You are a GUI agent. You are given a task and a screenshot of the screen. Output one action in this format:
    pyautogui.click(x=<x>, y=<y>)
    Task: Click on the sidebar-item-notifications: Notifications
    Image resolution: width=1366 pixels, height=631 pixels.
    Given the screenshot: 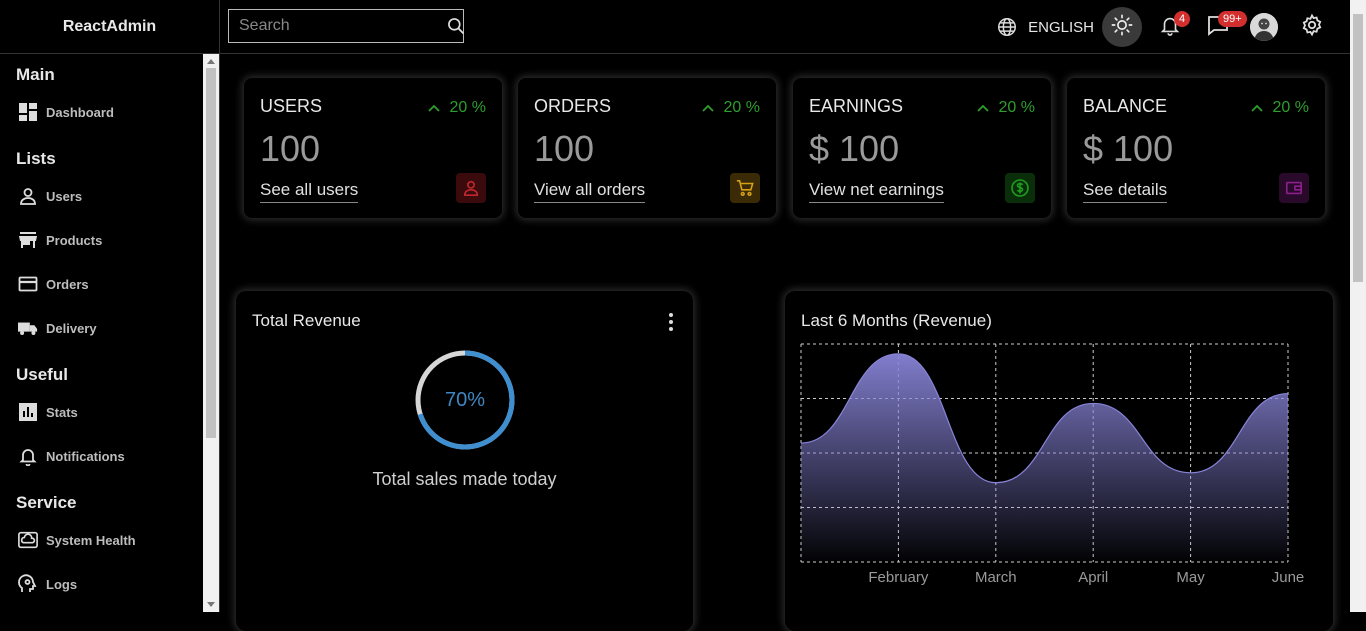 What is the action you would take?
    pyautogui.click(x=101, y=456)
    